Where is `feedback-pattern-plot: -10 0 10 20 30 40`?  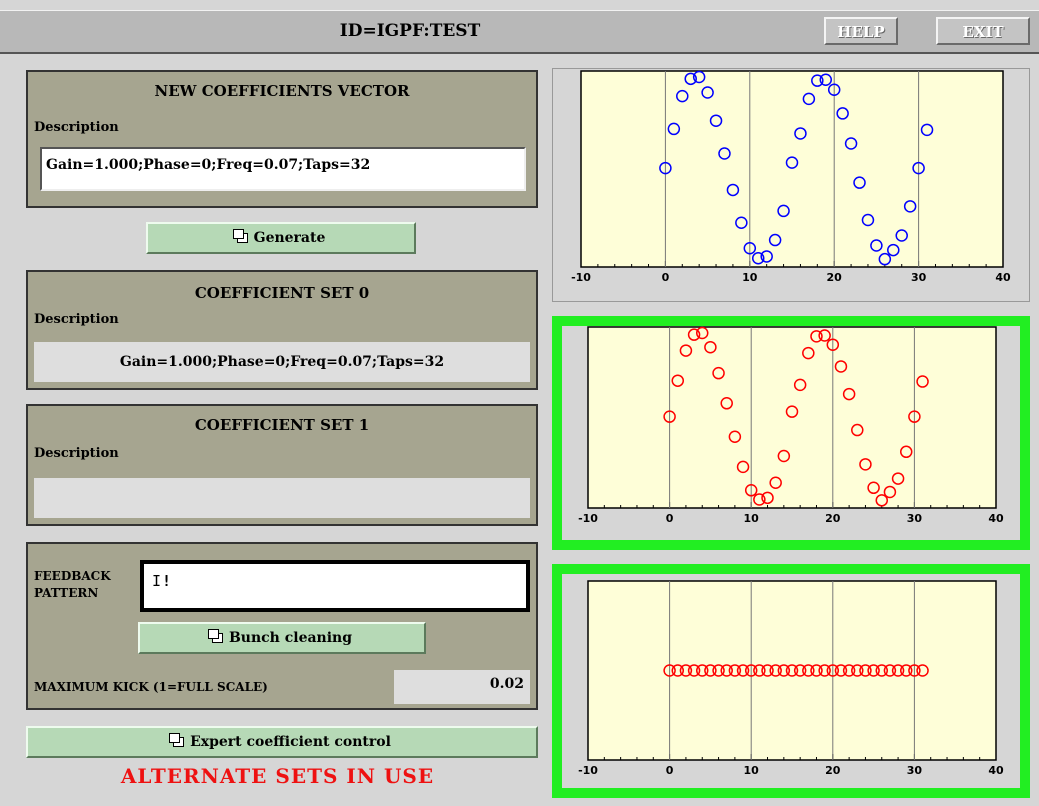 feedback-pattern-plot: -10 0 10 20 30 40 is located at coordinates (791, 681).